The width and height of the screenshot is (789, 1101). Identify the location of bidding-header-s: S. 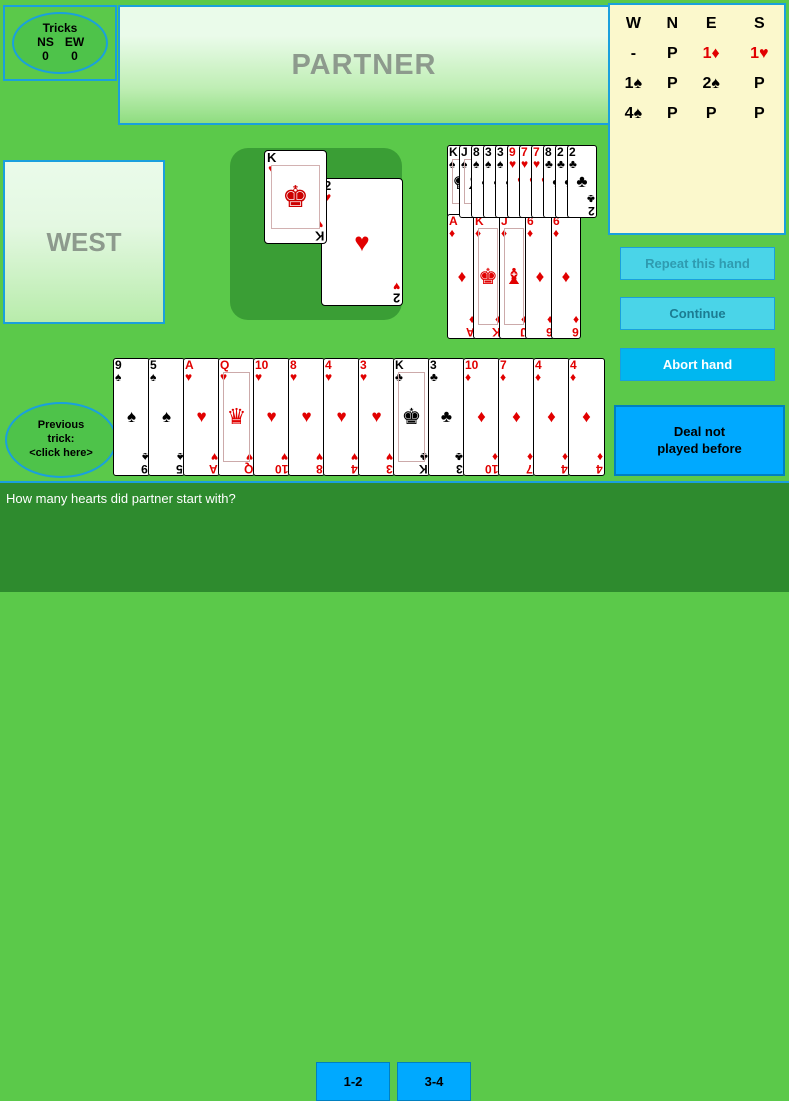
(759, 23).